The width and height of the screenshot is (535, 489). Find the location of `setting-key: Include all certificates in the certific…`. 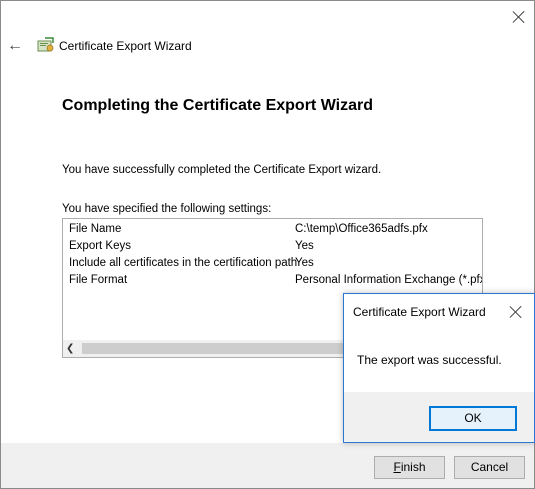

setting-key: Include all certificates in the certific… is located at coordinates (183, 263).